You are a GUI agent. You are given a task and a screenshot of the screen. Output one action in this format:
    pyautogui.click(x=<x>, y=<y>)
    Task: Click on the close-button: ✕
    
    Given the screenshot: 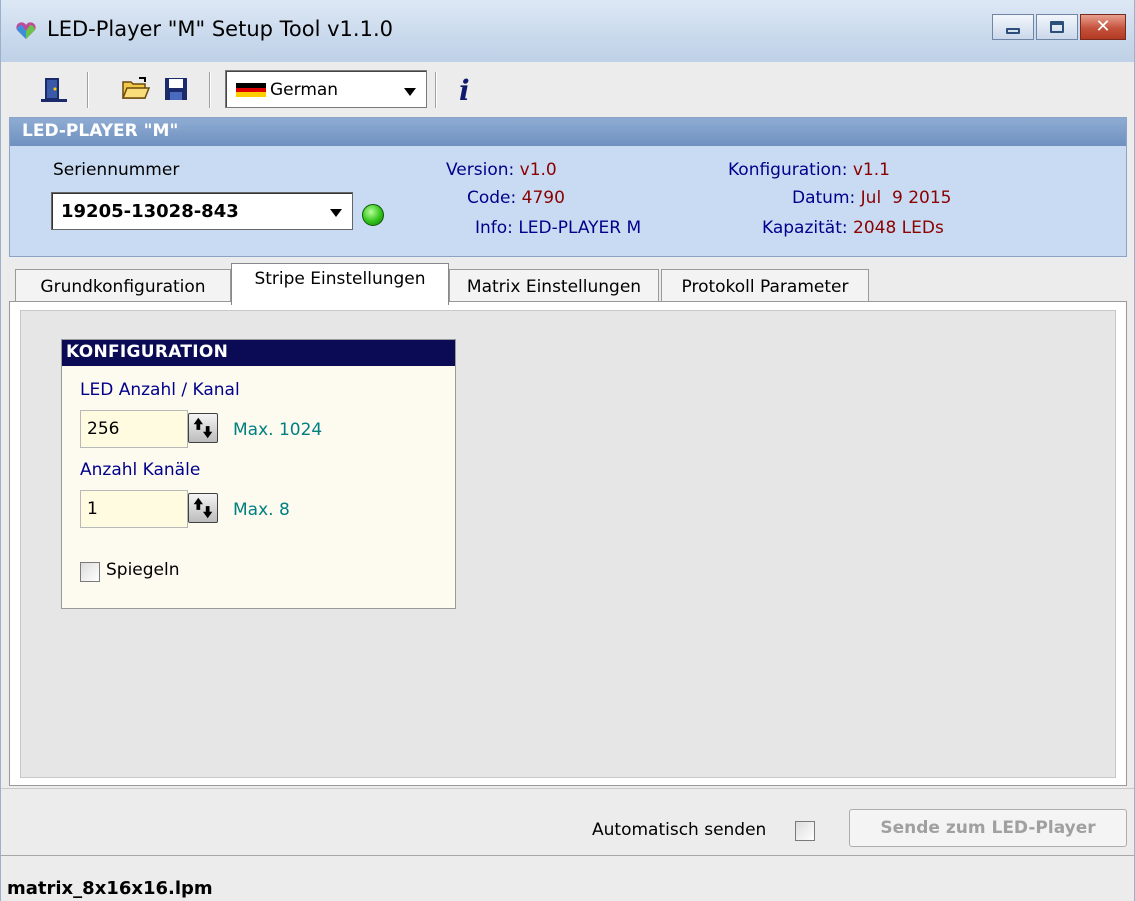 What is the action you would take?
    pyautogui.click(x=1103, y=27)
    